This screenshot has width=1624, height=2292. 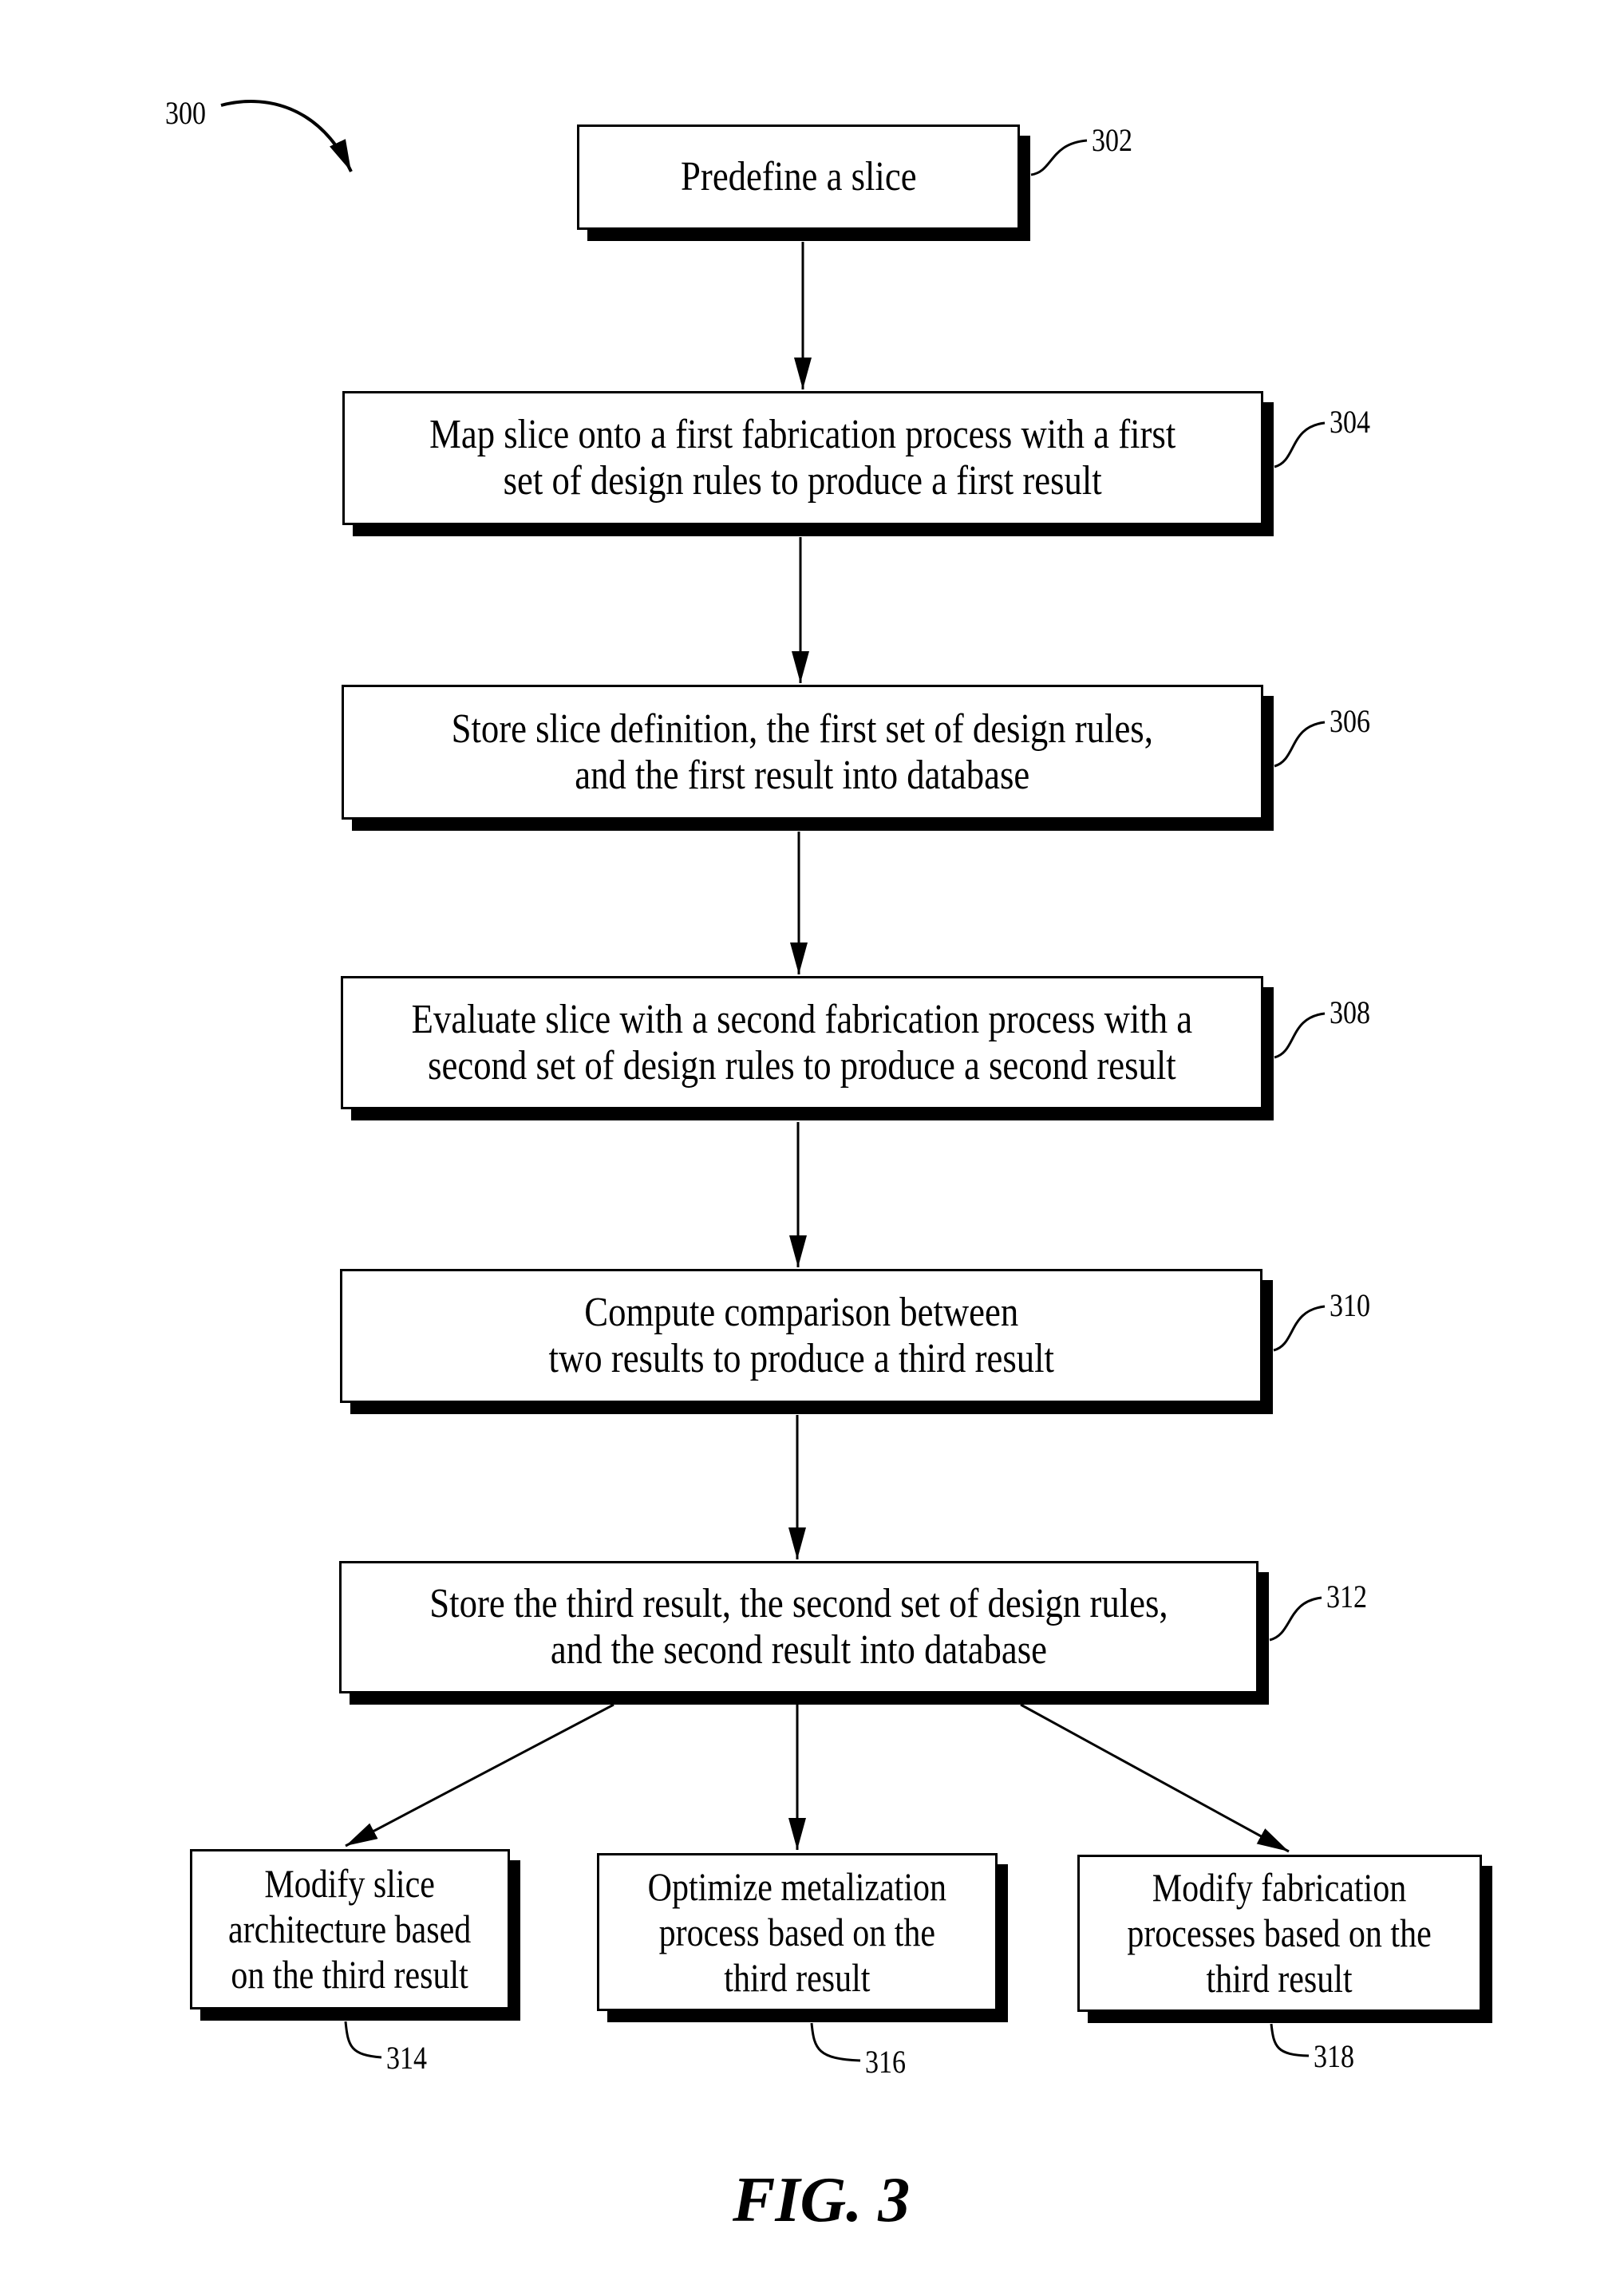 I want to click on step-box-302: Predefine a slice, so click(x=798, y=177).